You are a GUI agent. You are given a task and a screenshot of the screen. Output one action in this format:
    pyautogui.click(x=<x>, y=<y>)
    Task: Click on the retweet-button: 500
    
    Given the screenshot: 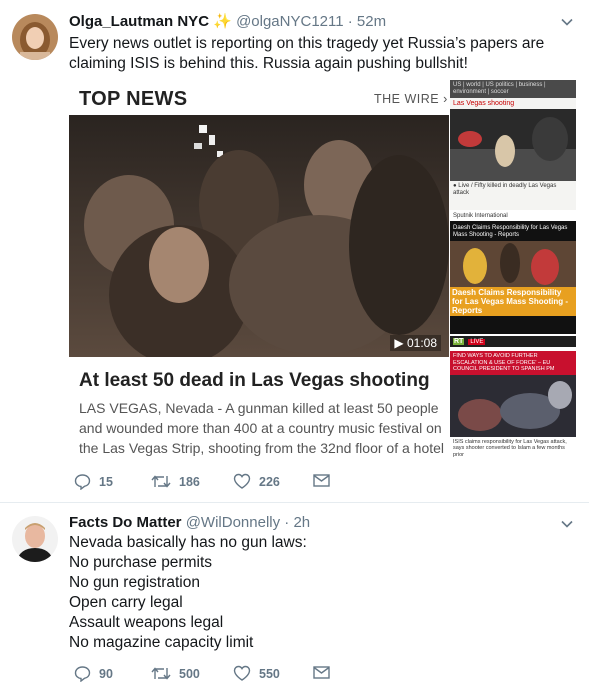 What is the action you would take?
    pyautogui.click(x=175, y=673)
    